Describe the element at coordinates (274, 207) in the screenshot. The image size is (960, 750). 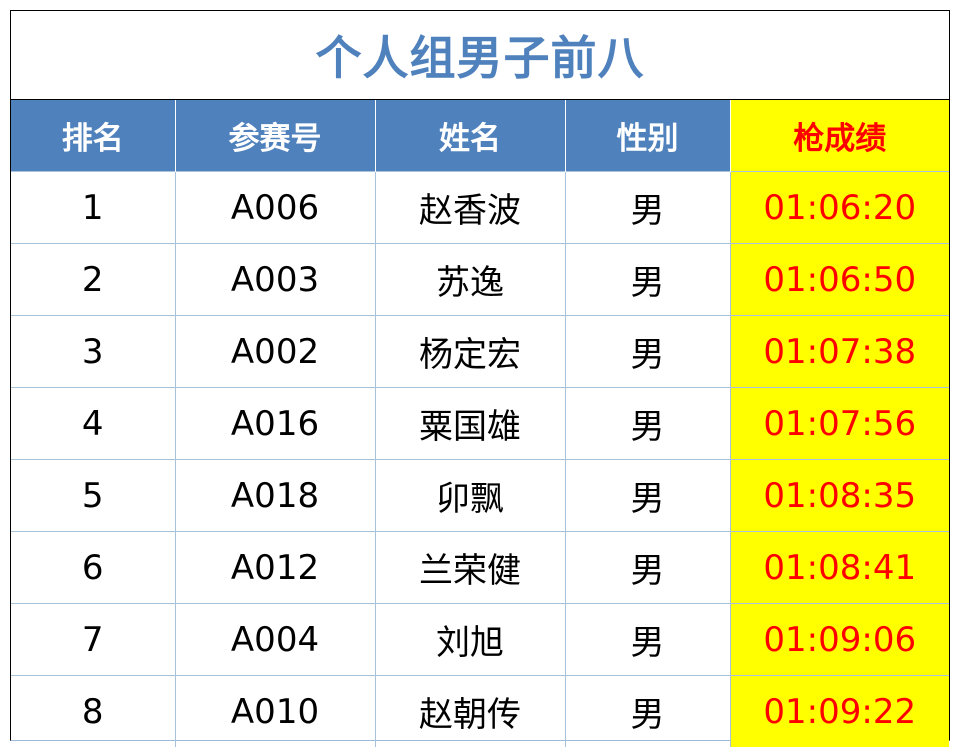
I see `bib-cell: A006` at that location.